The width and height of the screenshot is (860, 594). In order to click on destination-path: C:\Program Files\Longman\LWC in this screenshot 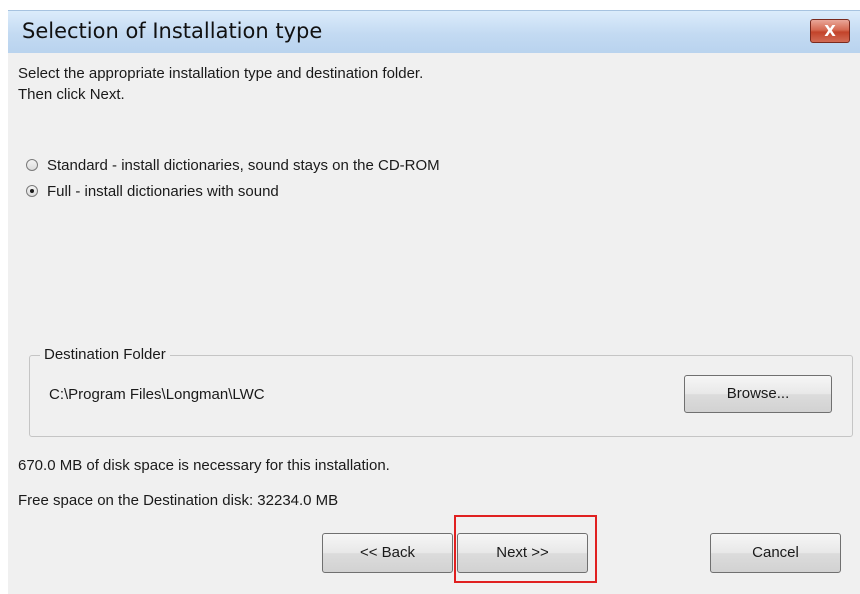, I will do `click(157, 394)`.